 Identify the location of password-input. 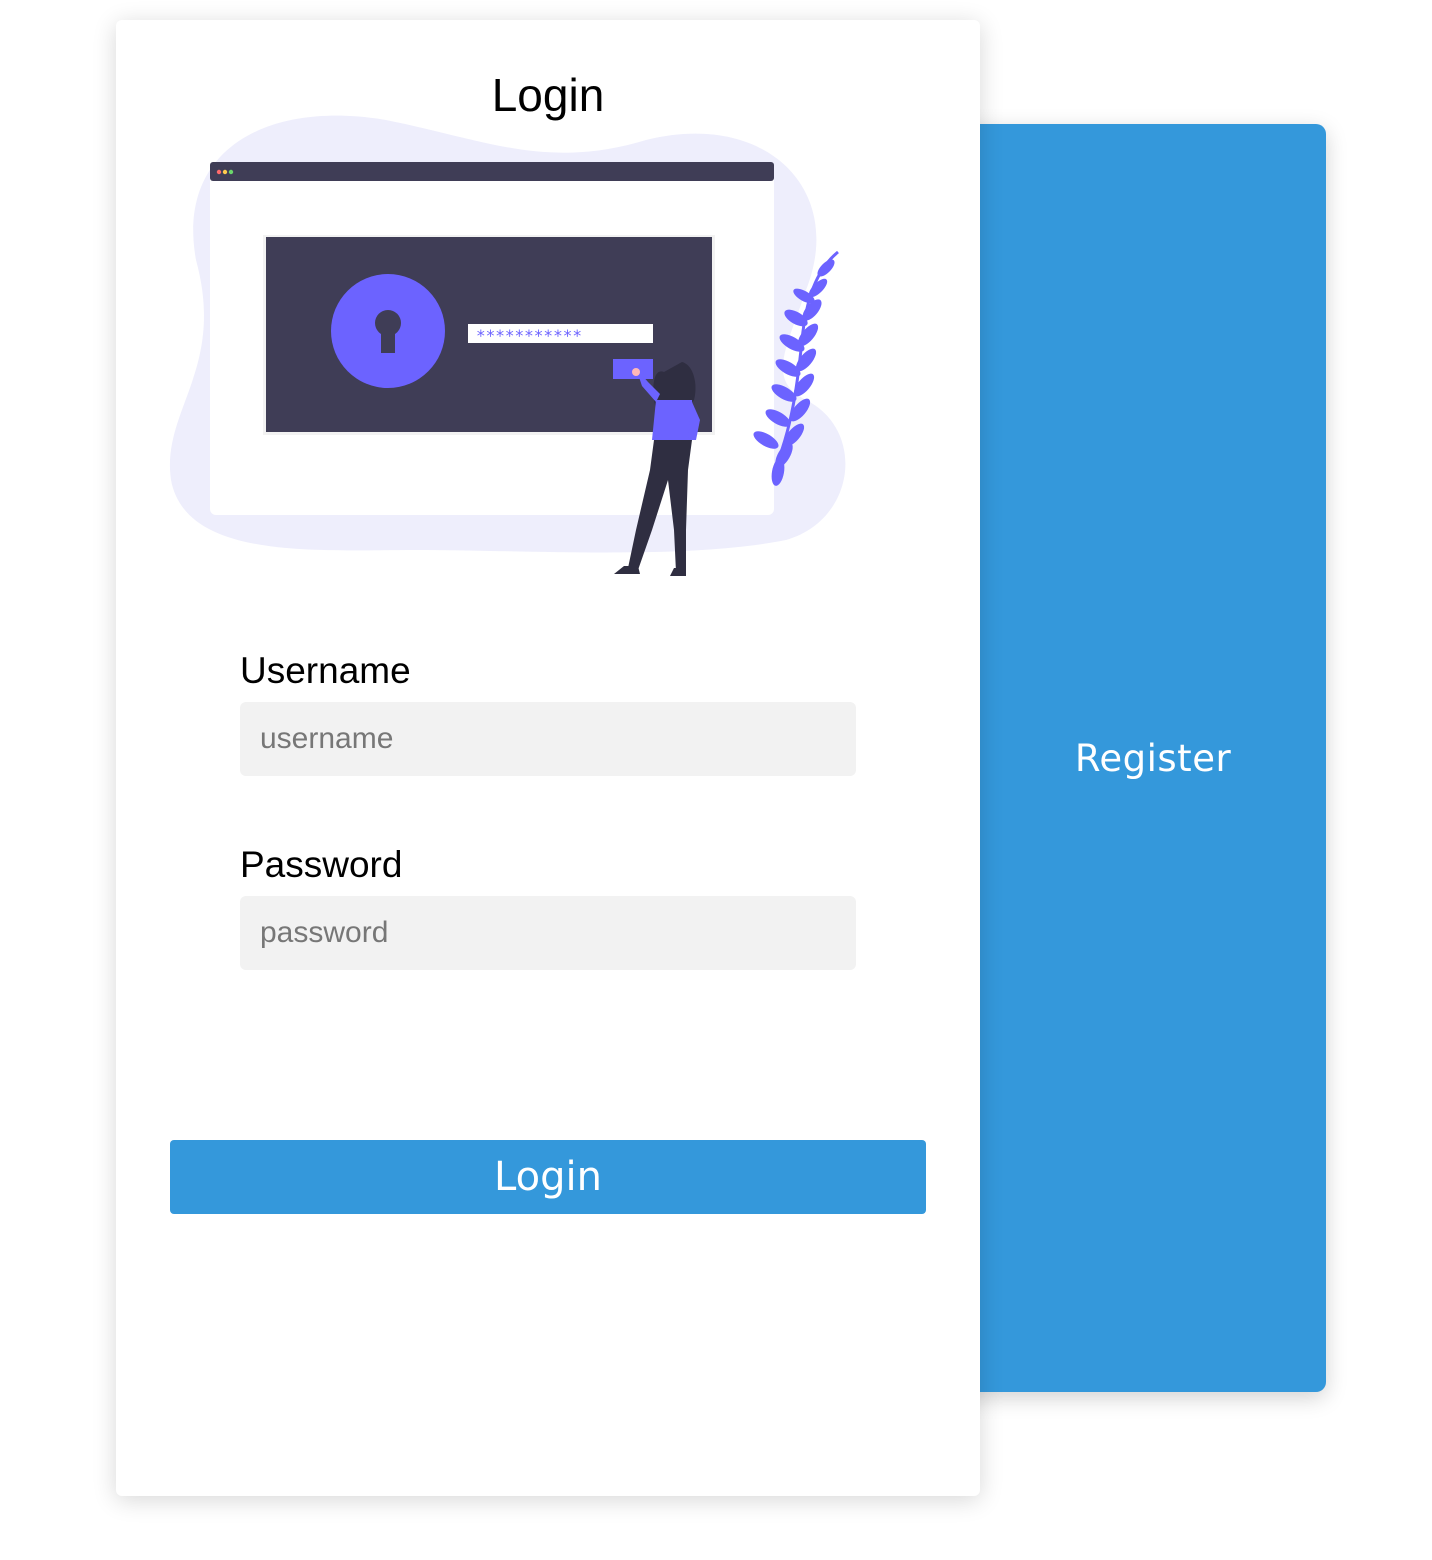
(548, 933).